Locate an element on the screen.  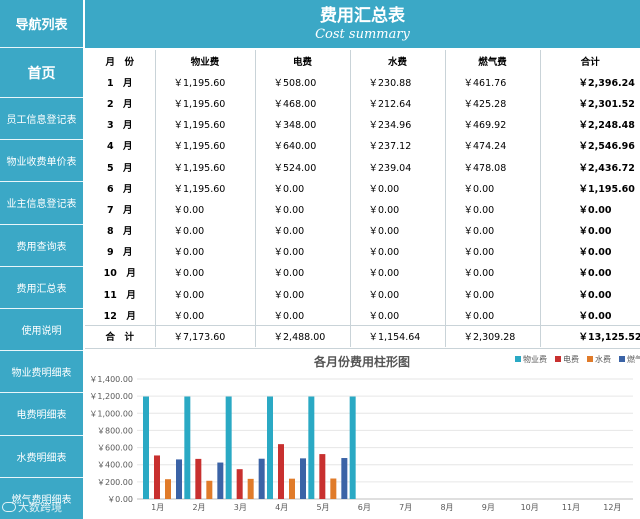
y-tick-label: ￥1,200.00 is located at coordinates (111, 396).